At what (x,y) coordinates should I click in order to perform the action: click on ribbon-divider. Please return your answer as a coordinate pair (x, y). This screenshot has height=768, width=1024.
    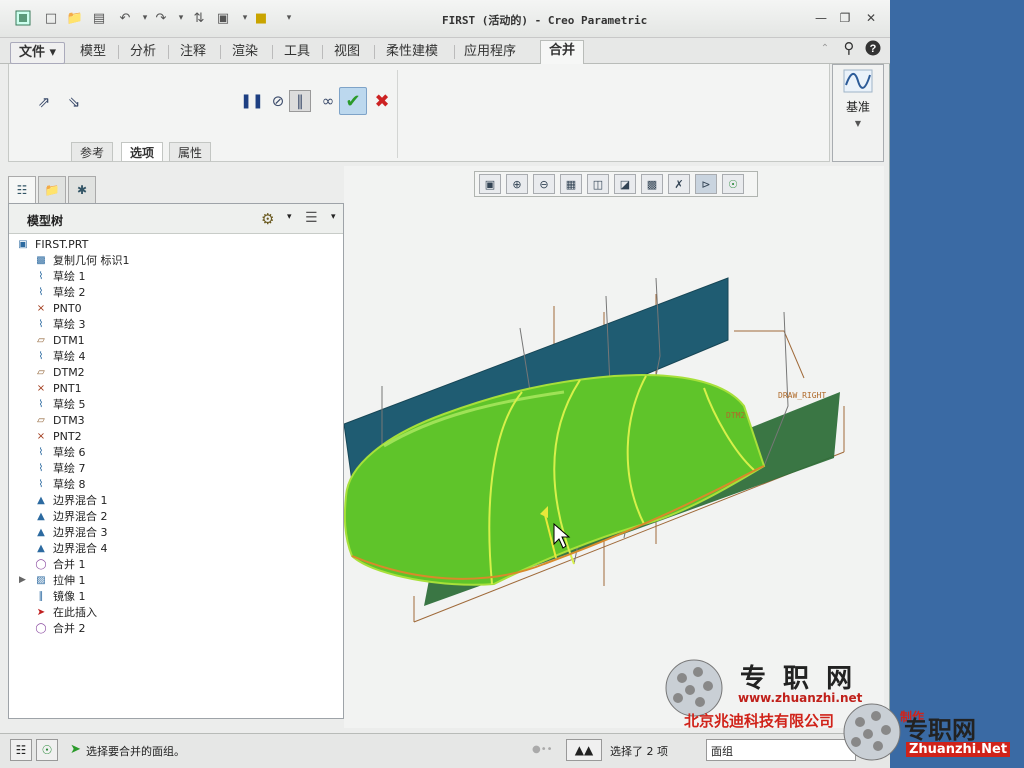
    Looking at the image, I should click on (397, 114).